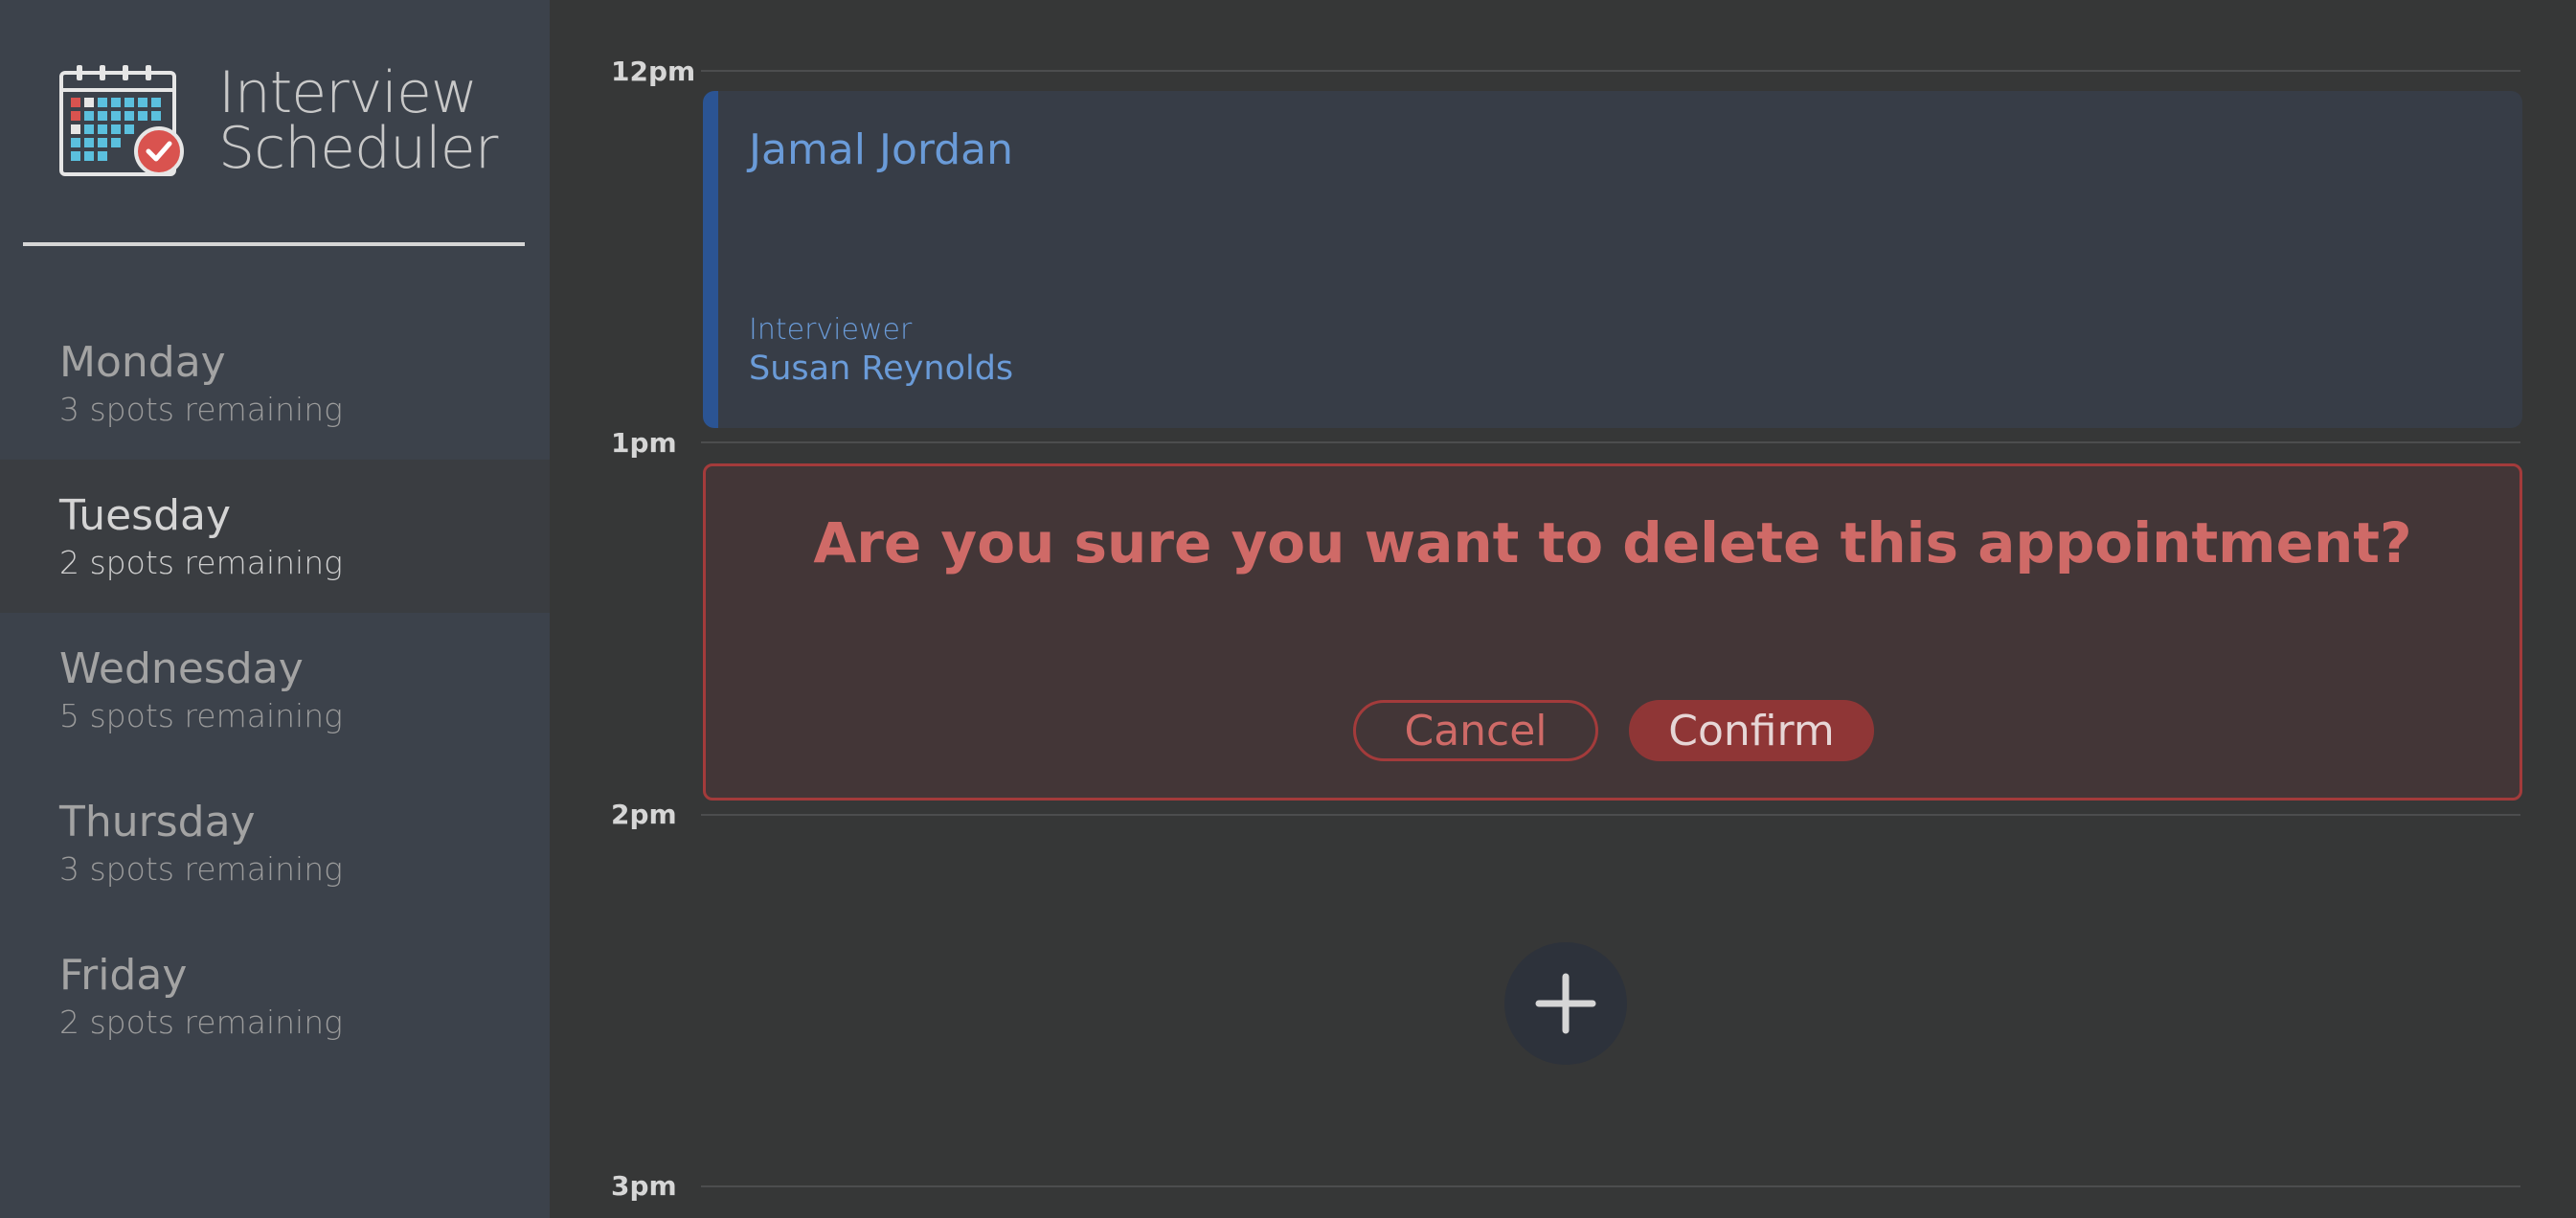 This screenshot has height=1218, width=2576. Describe the element at coordinates (145, 515) in the screenshot. I see `day-name: Tuesday` at that location.